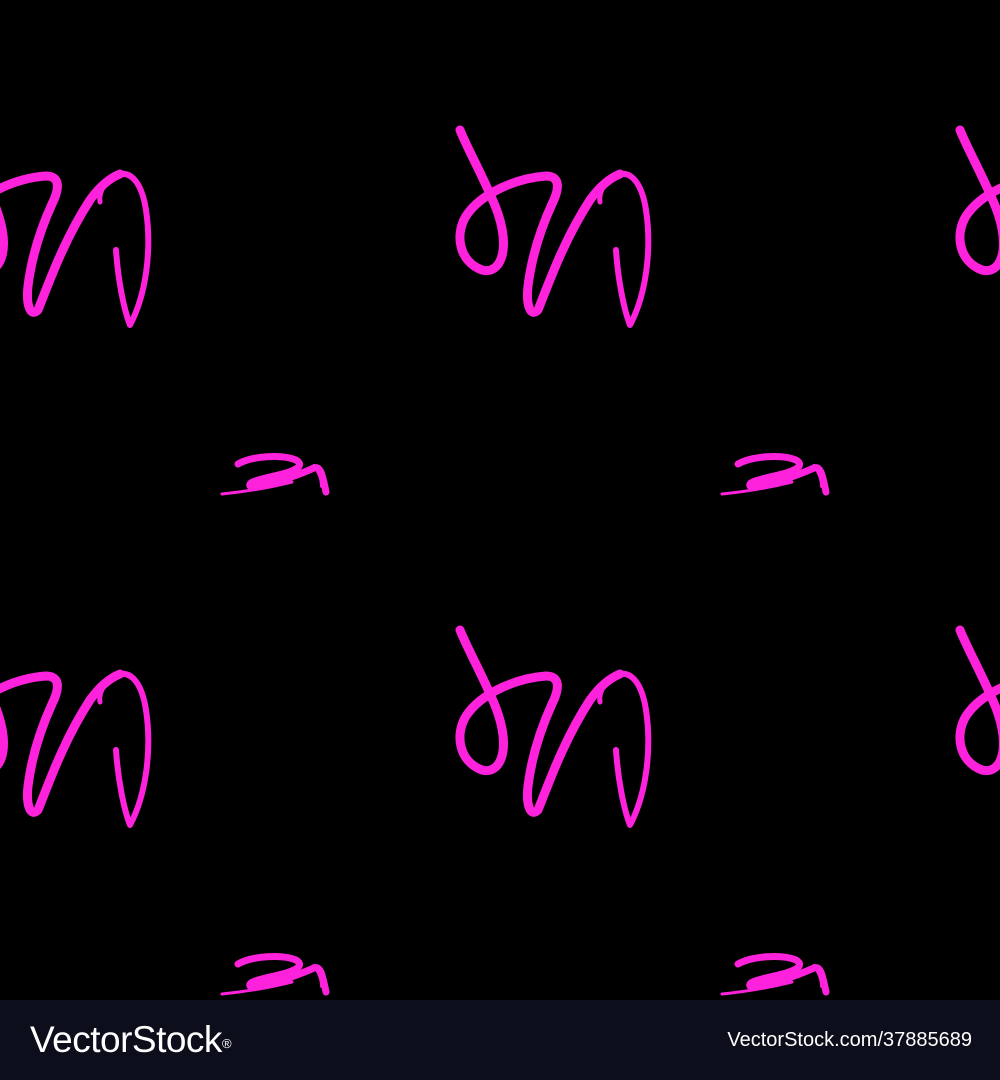  I want to click on vectorstock-logo: VectorStock®, so click(131, 1040).